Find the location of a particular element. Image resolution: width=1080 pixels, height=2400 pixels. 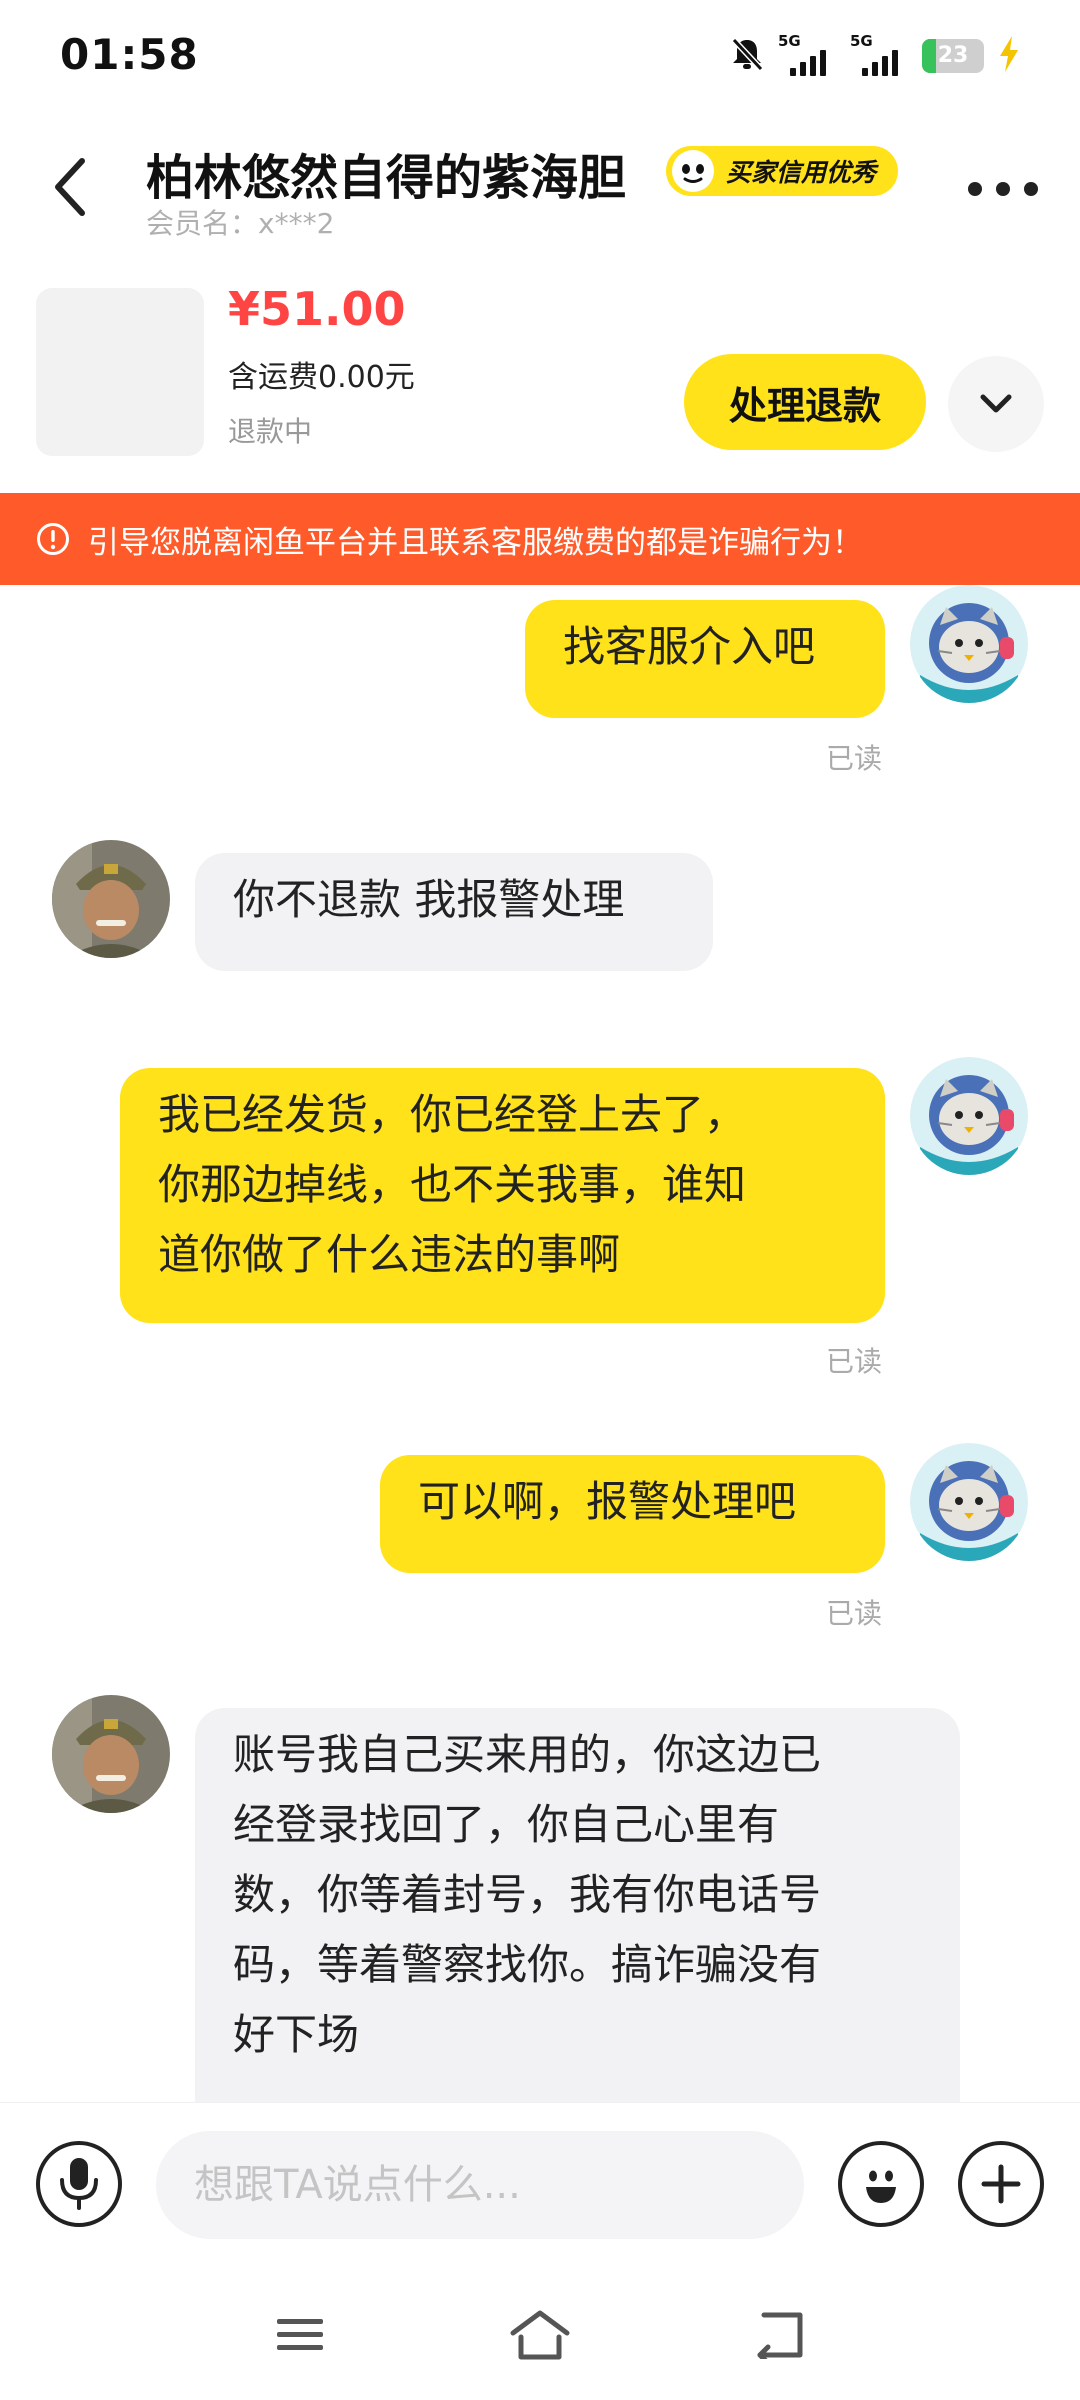

cell-signal-2-icon: 5G is located at coordinates (879, 54).